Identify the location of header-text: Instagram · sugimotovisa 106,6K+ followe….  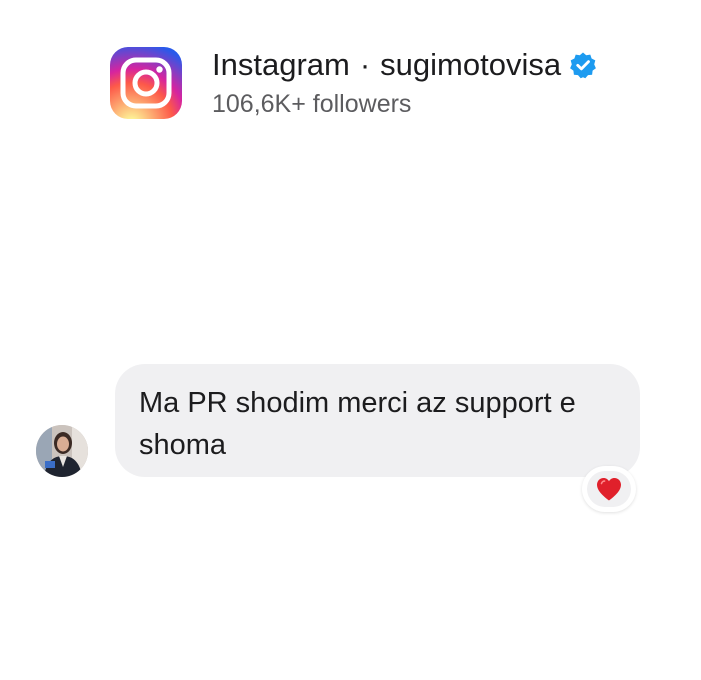
(404, 83).